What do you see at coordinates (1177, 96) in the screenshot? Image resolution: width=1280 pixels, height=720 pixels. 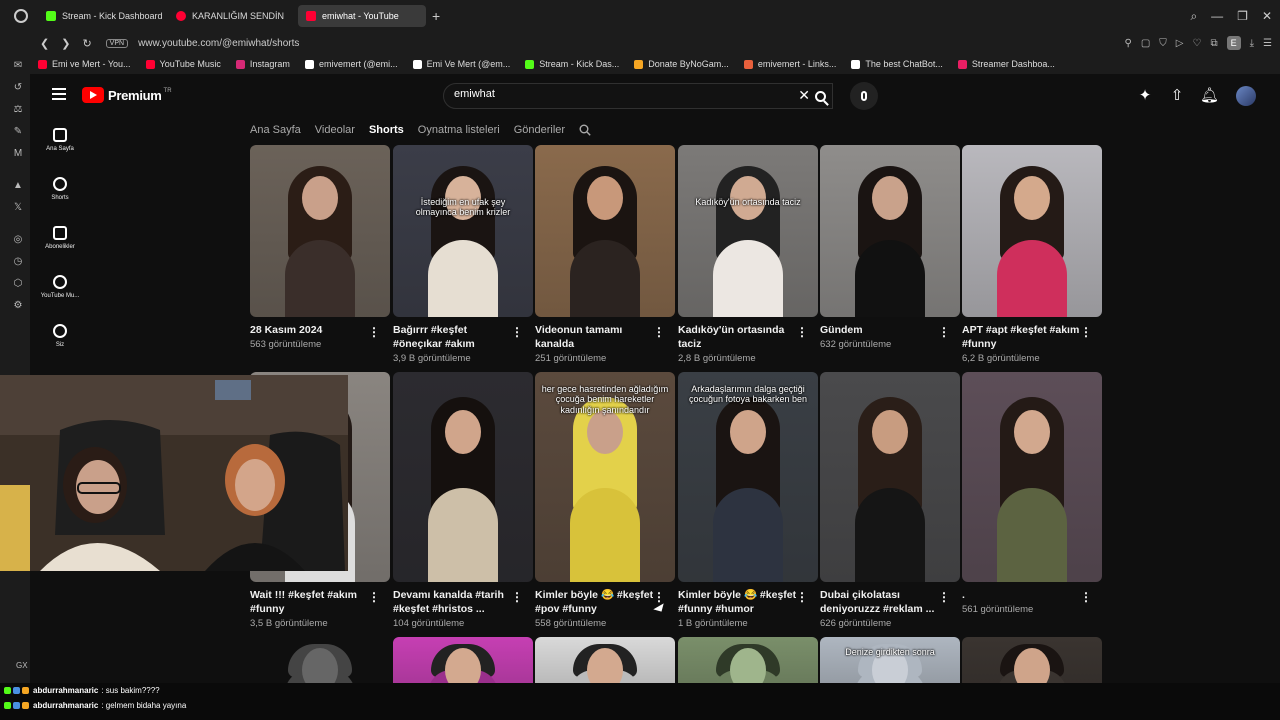 I see `upload-icon: ⇧` at bounding box center [1177, 96].